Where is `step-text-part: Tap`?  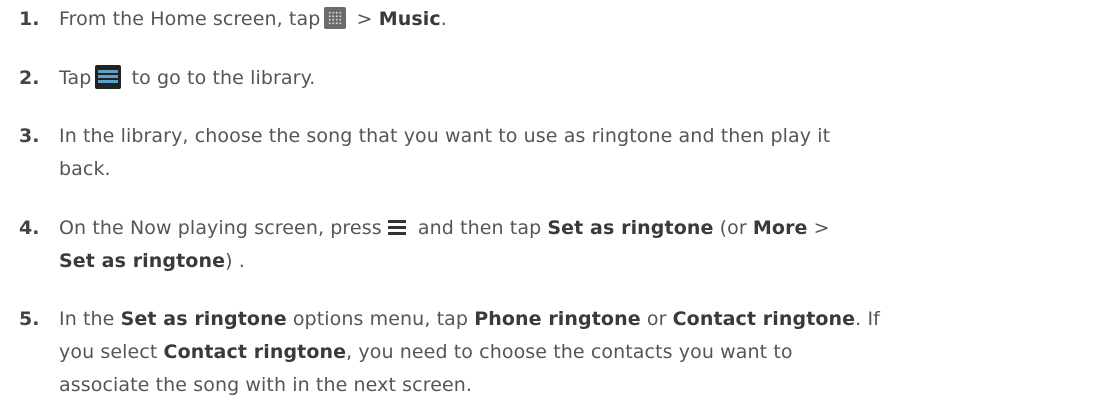
step-text-part: Tap is located at coordinates (75, 78).